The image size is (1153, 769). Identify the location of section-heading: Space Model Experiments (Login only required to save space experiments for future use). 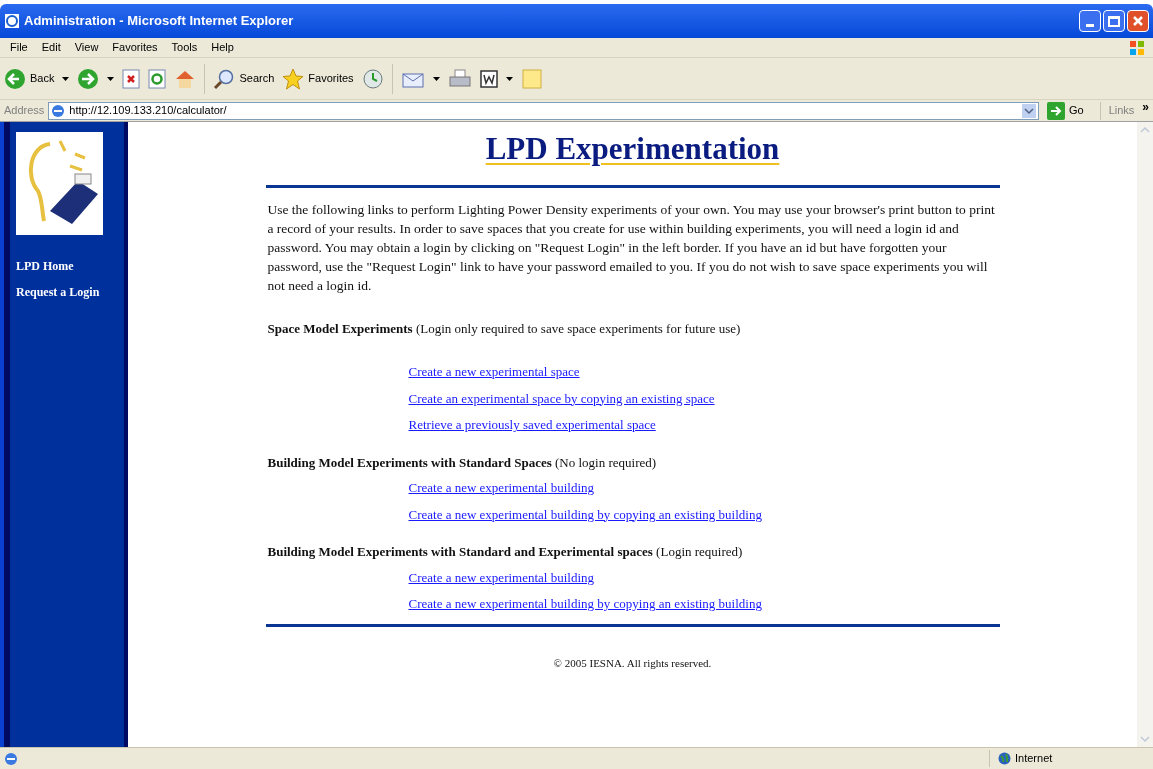
(504, 328).